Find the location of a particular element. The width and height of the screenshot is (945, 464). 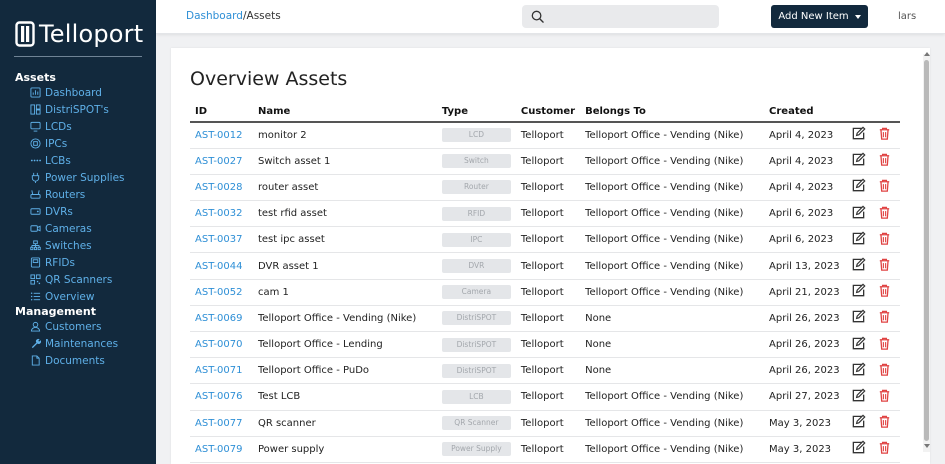

sidebar-item-rfids: RFIDs is located at coordinates (78, 262).